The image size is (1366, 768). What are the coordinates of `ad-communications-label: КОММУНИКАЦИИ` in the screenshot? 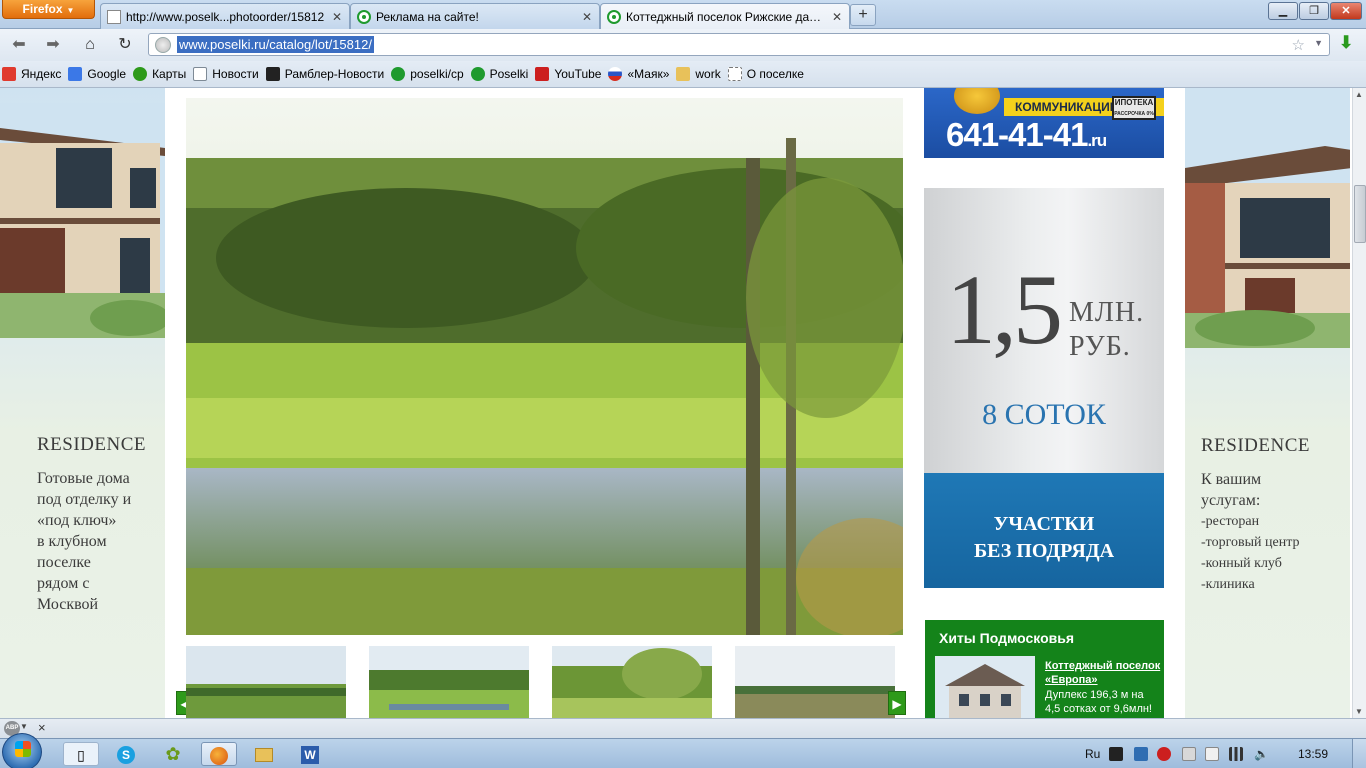 It's located at (1067, 107).